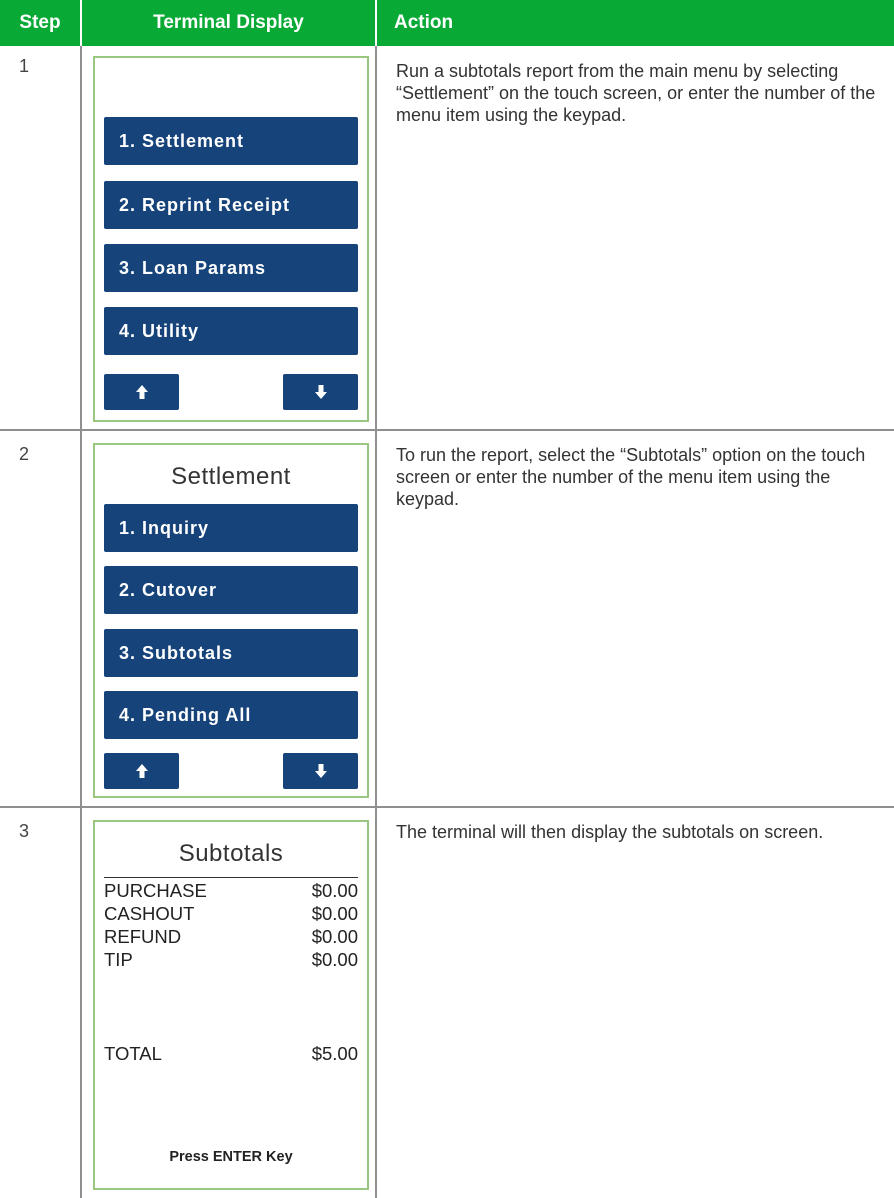  Describe the element at coordinates (231, 476) in the screenshot. I see `screen-title: Settlement` at that location.